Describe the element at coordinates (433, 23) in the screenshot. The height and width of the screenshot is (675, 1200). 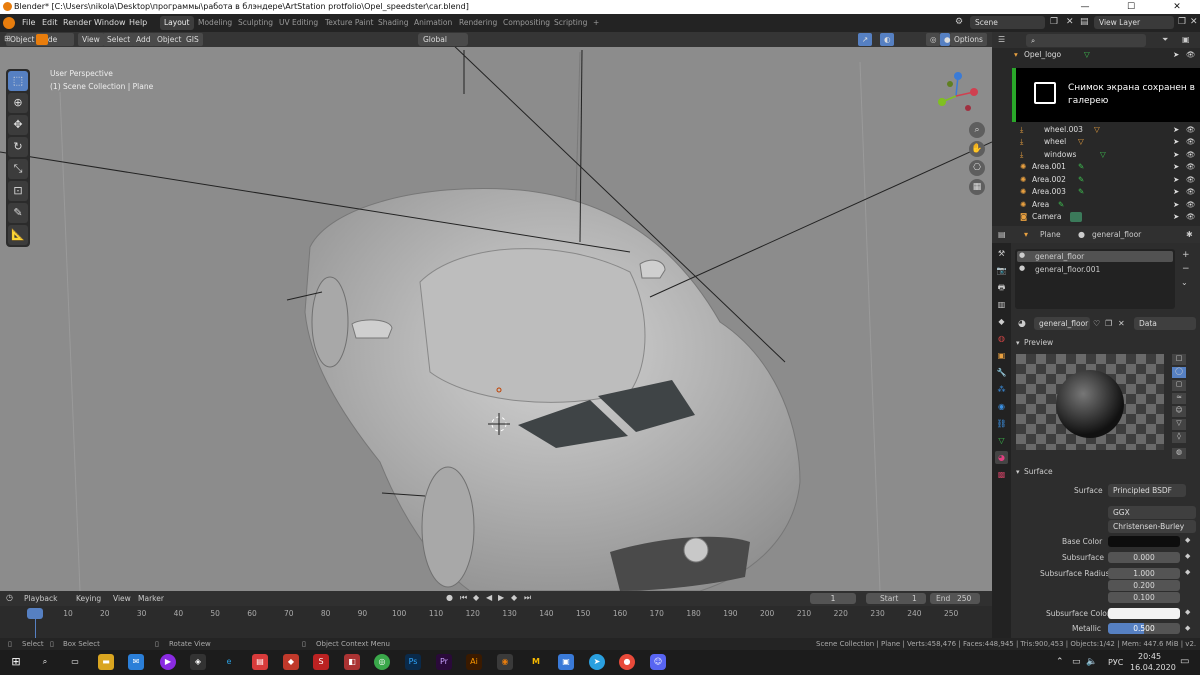
I see `tab-animation: Animation` at that location.